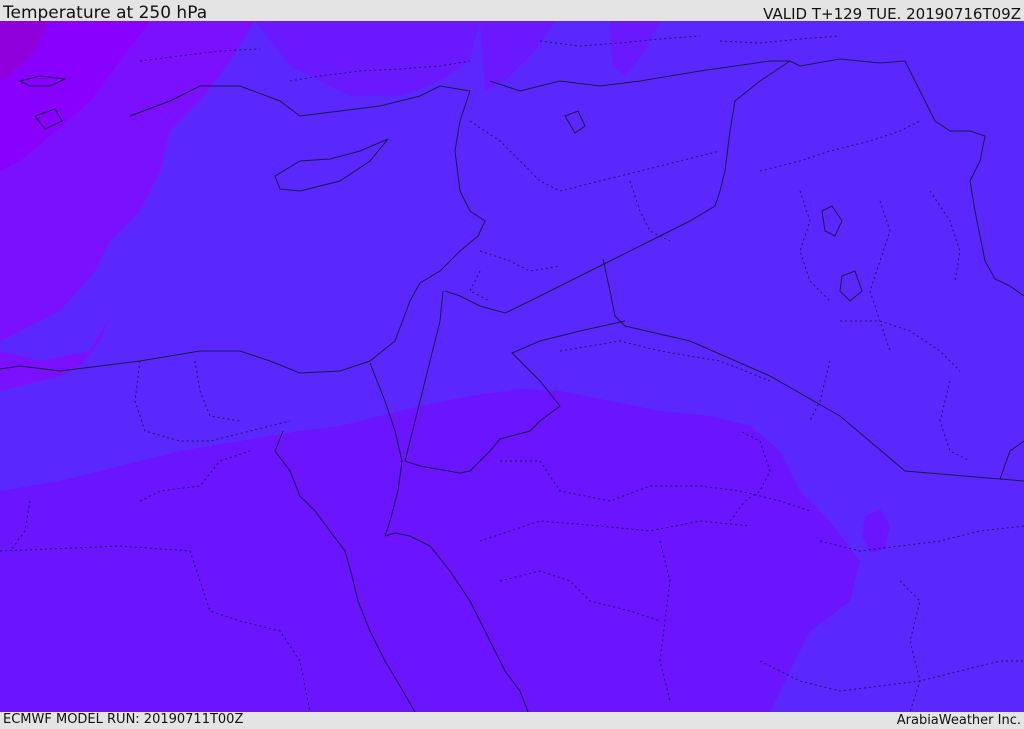 The width and height of the screenshot is (1024, 729). Describe the element at coordinates (105, 13) in the screenshot. I see `map-title: Temperature at 250 hPa` at that location.